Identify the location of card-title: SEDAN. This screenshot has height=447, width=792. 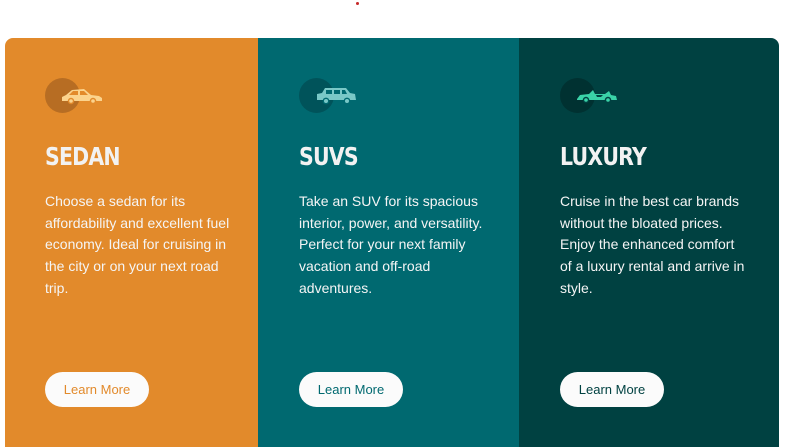
(83, 156).